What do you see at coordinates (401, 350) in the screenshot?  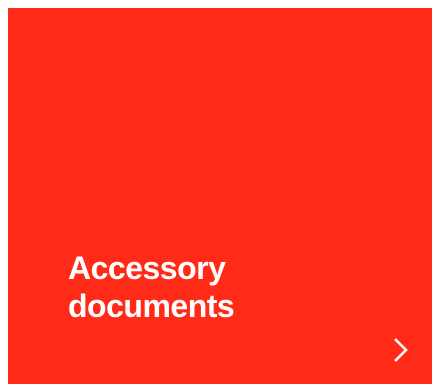 I see `chevron-right-icon` at bounding box center [401, 350].